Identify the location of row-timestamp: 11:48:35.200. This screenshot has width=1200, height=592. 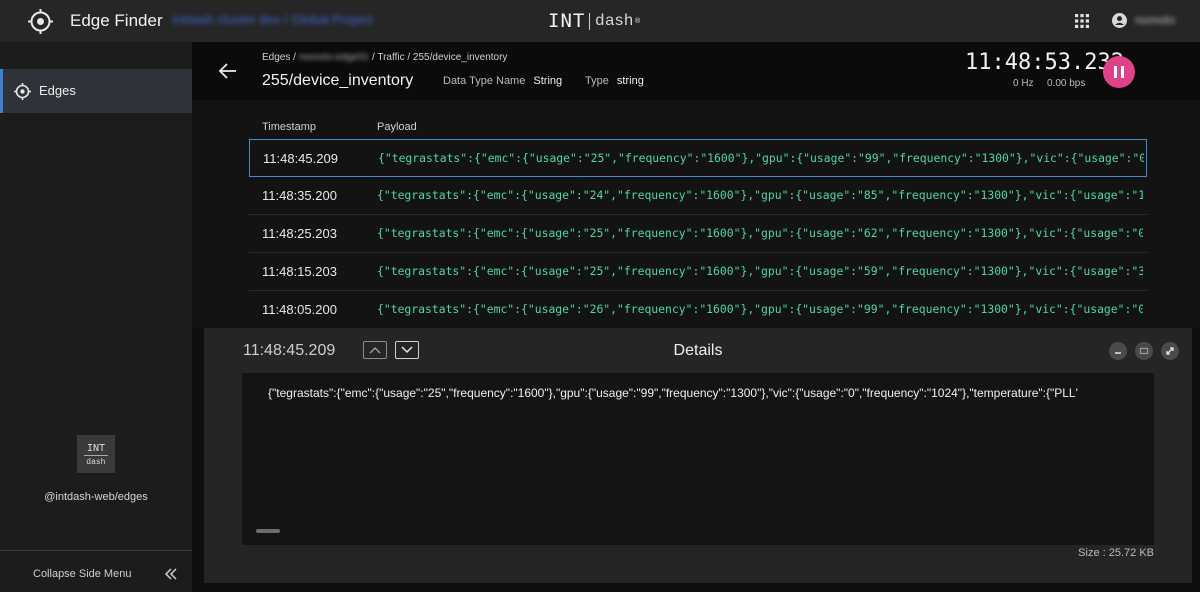
(299, 195).